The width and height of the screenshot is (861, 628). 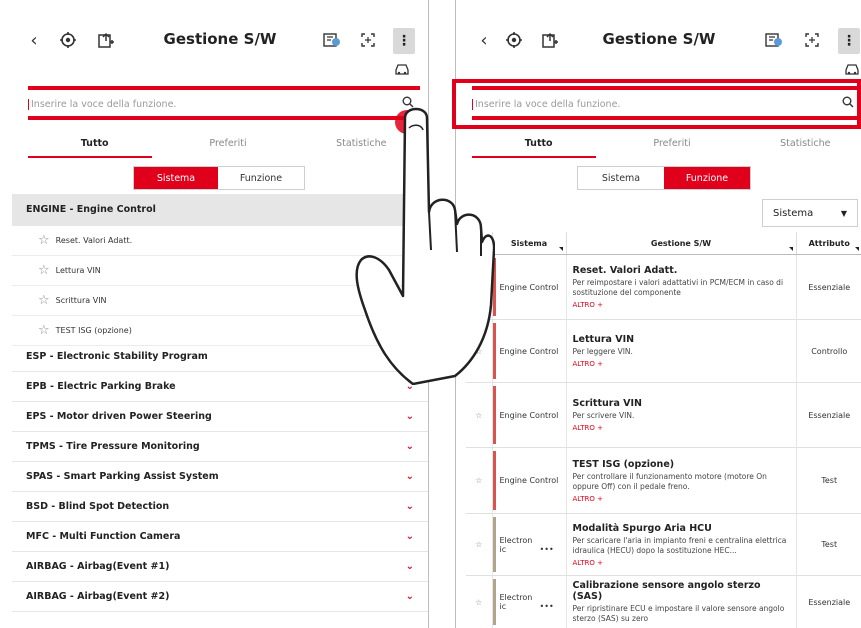 What do you see at coordinates (220, 597) in the screenshot?
I see `group-airbag-2: AIRBAG - Airbag(Event #2) ⌄` at bounding box center [220, 597].